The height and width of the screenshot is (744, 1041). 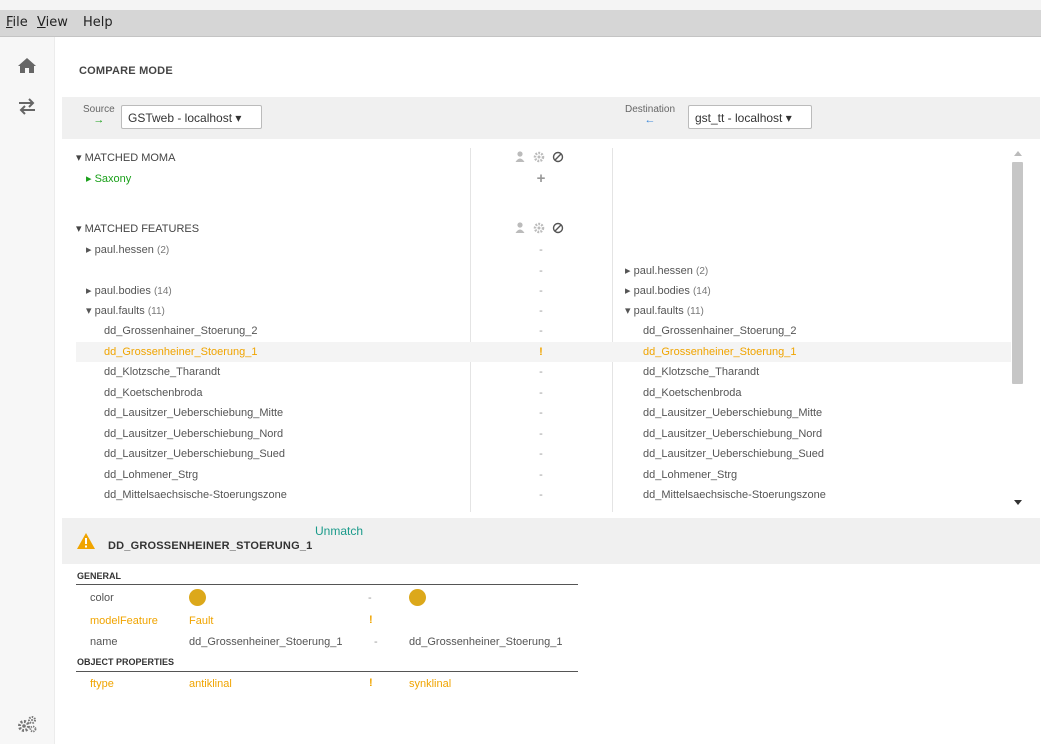 What do you see at coordinates (701, 372) in the screenshot?
I see `fault-right: dd_Klotzsche_Tharandt` at bounding box center [701, 372].